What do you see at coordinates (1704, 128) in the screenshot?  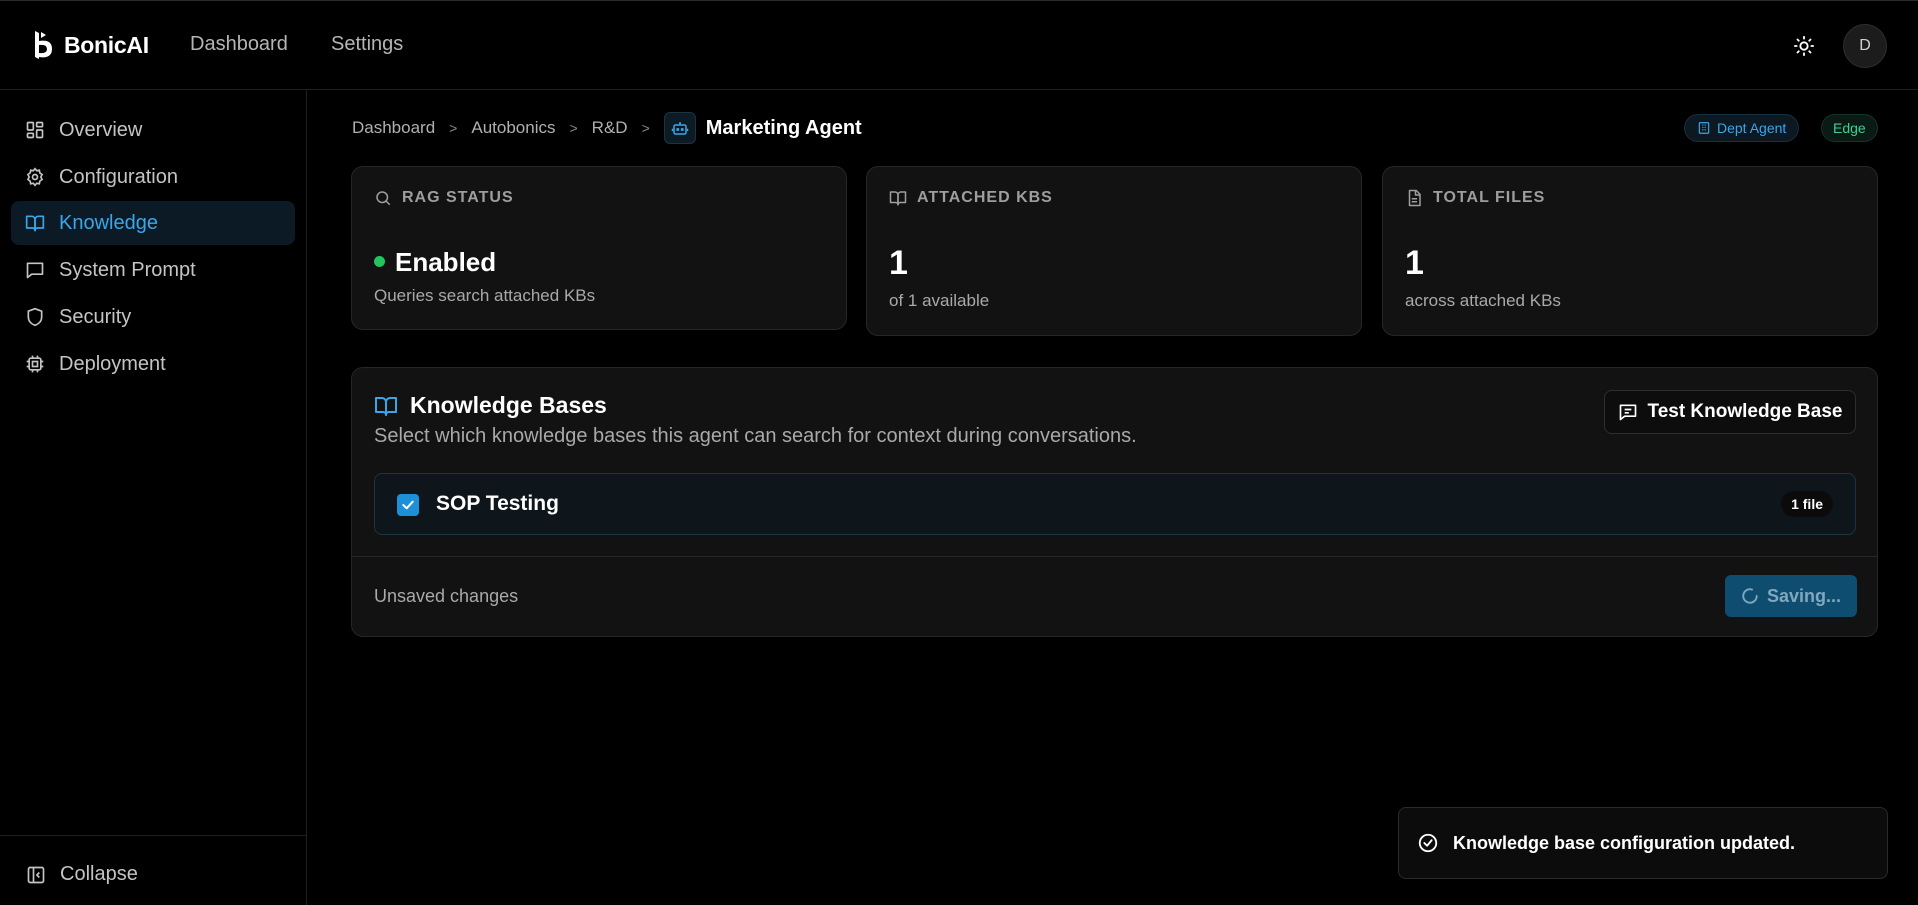 I see `building-icon` at bounding box center [1704, 128].